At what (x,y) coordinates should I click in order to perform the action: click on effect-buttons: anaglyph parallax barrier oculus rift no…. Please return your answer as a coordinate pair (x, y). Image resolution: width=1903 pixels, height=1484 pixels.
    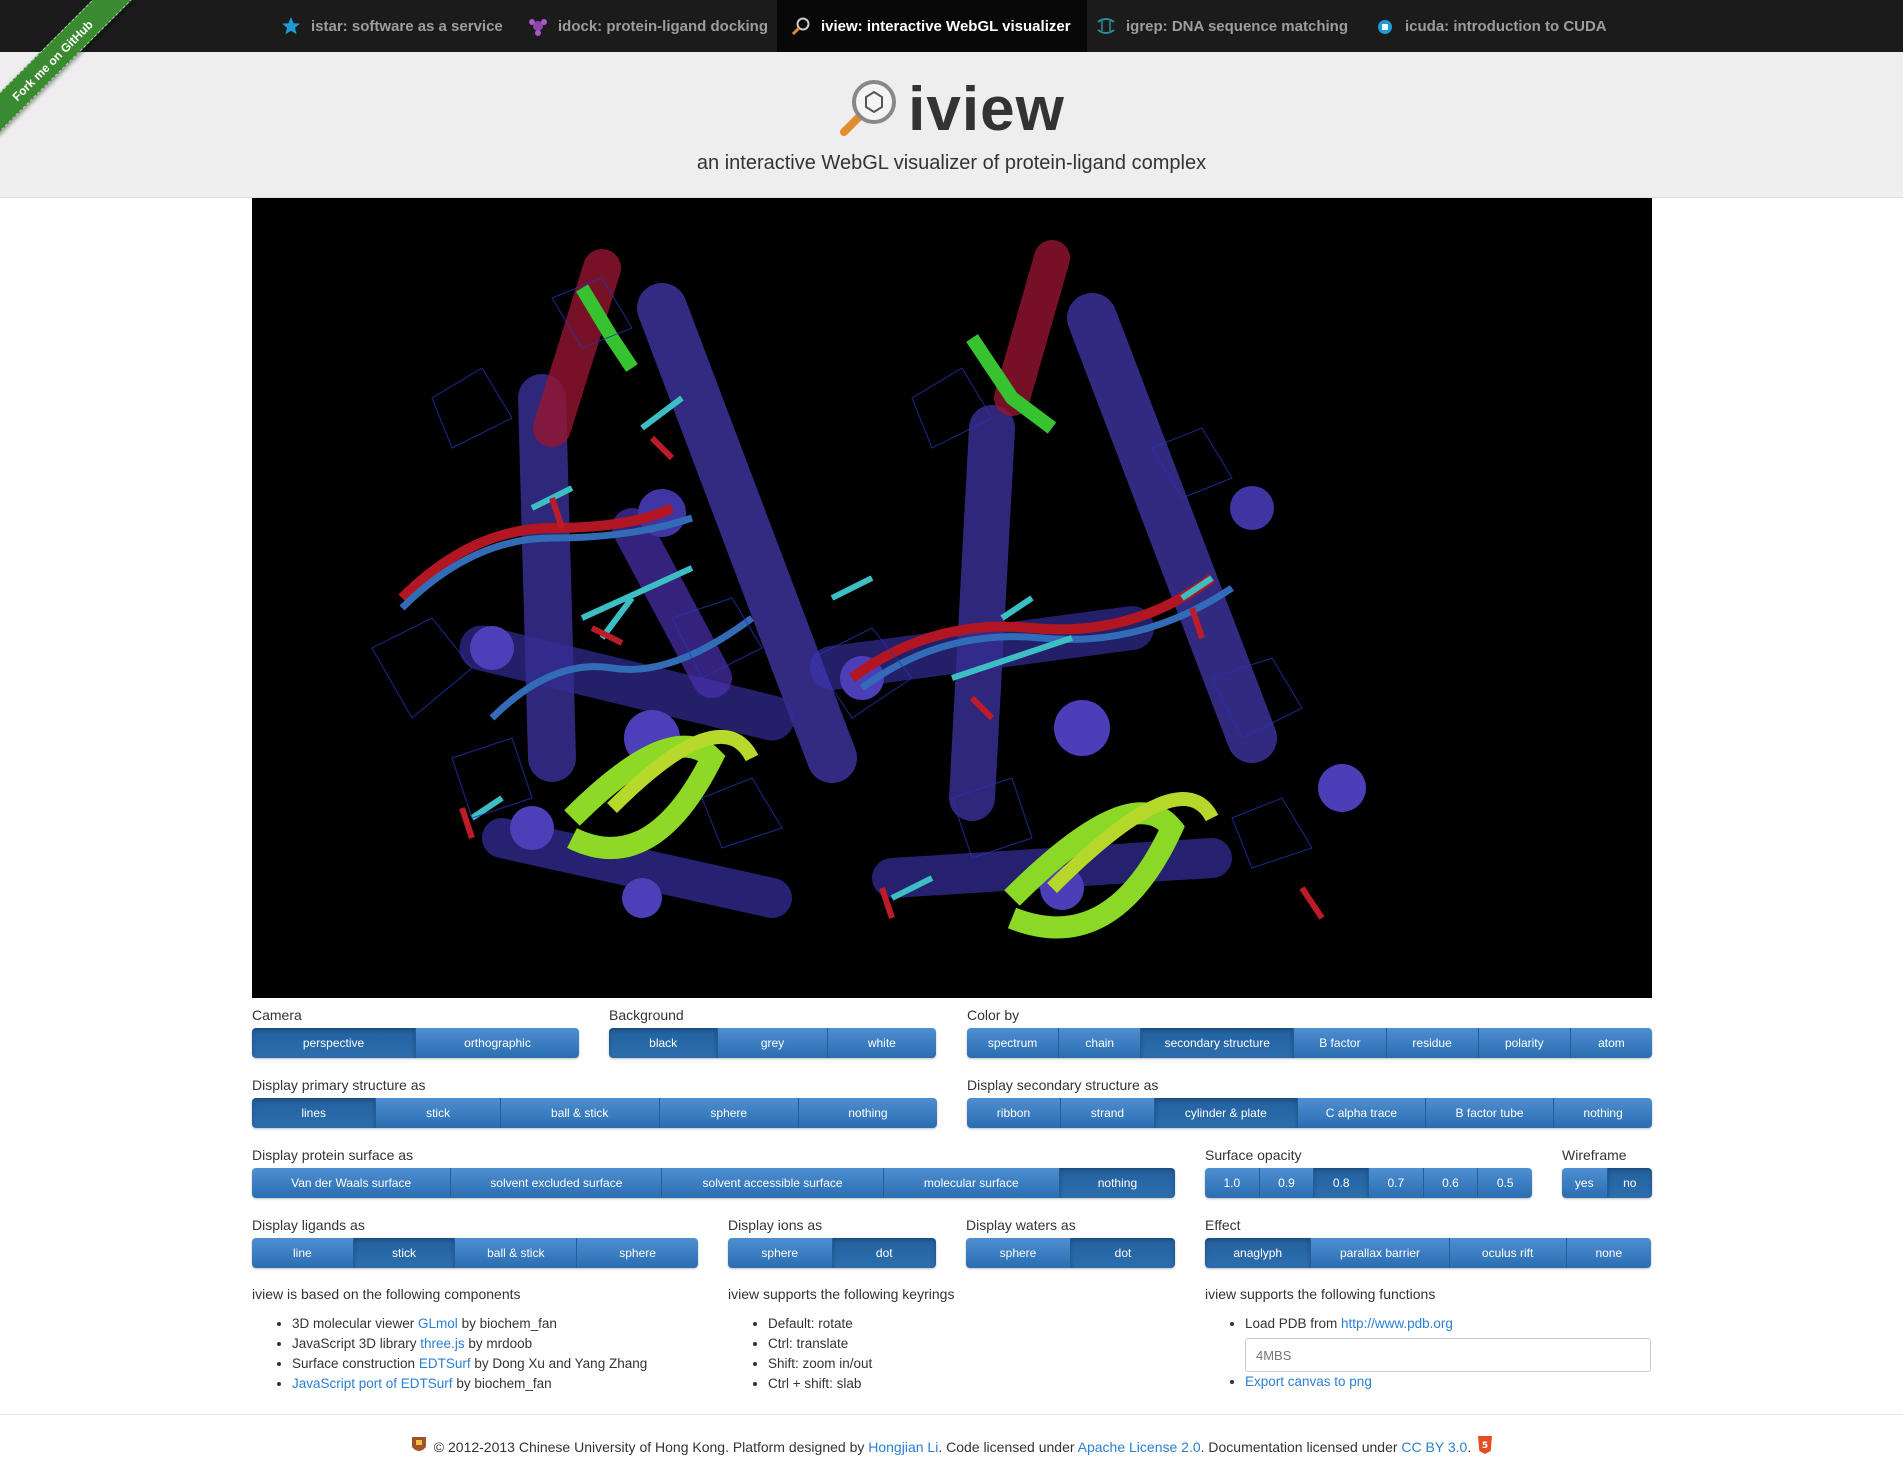
    Looking at the image, I should click on (1428, 1253).